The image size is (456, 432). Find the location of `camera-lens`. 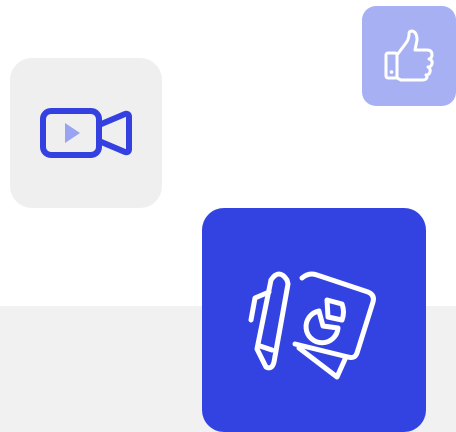

camera-lens is located at coordinates (114, 133).